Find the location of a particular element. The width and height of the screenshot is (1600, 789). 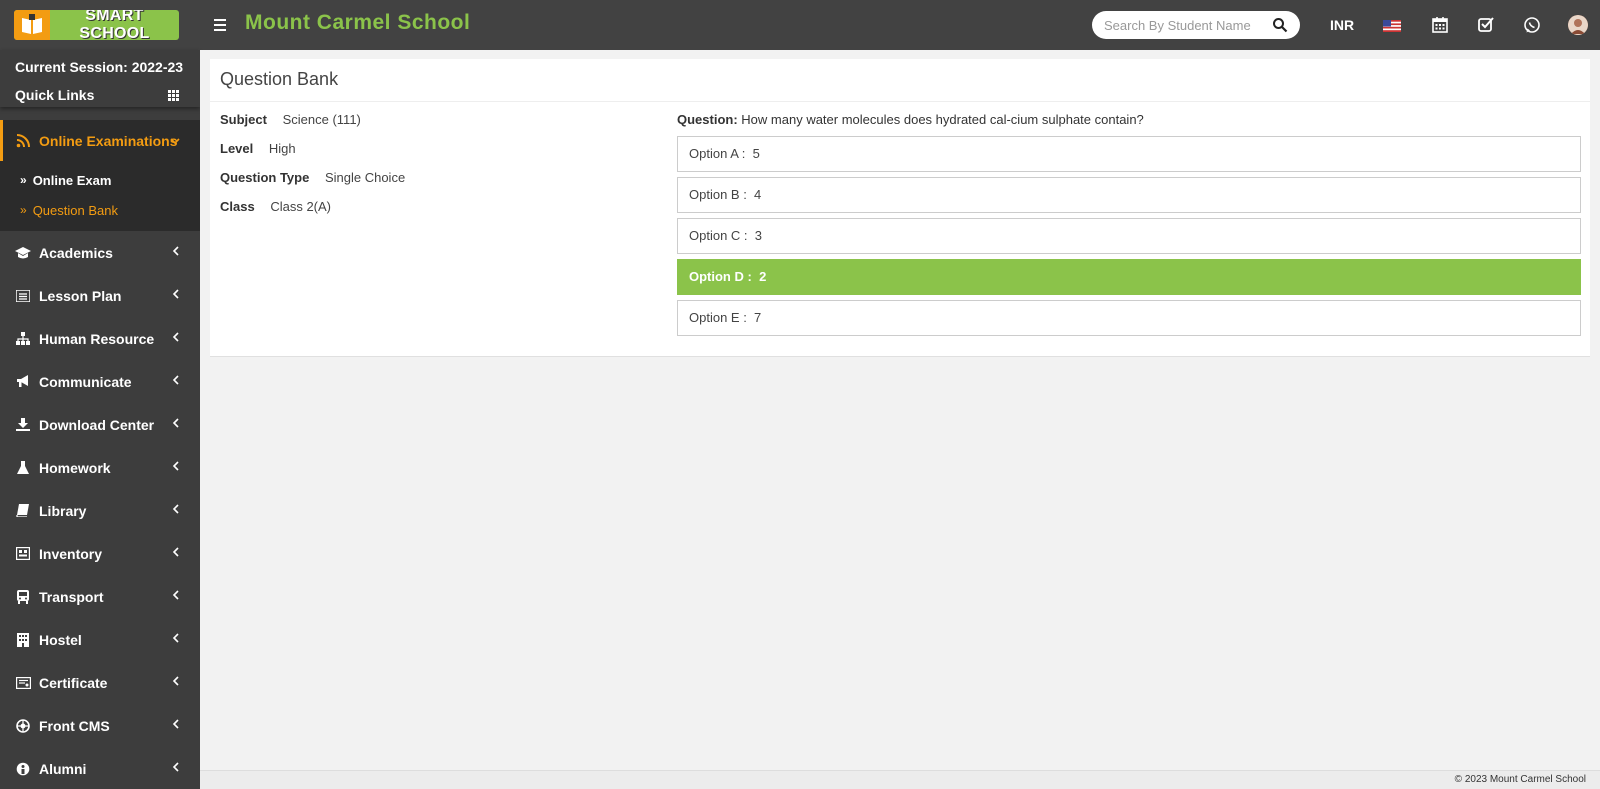

book-icon is located at coordinates (23, 511).